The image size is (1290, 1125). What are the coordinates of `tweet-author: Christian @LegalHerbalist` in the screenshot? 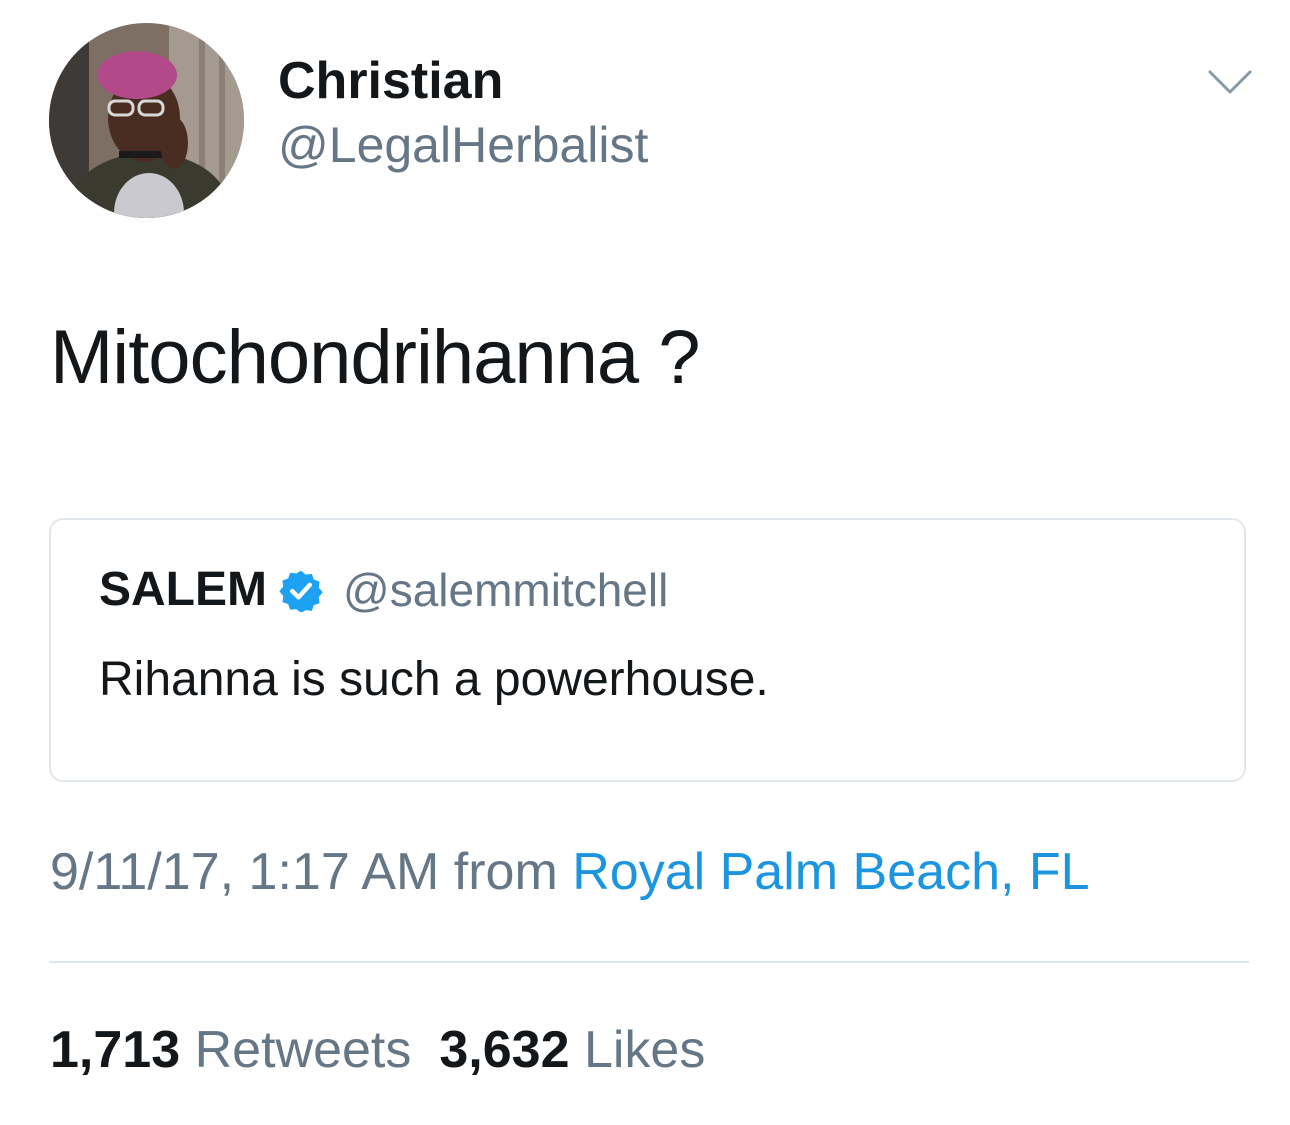 It's located at (463, 113).